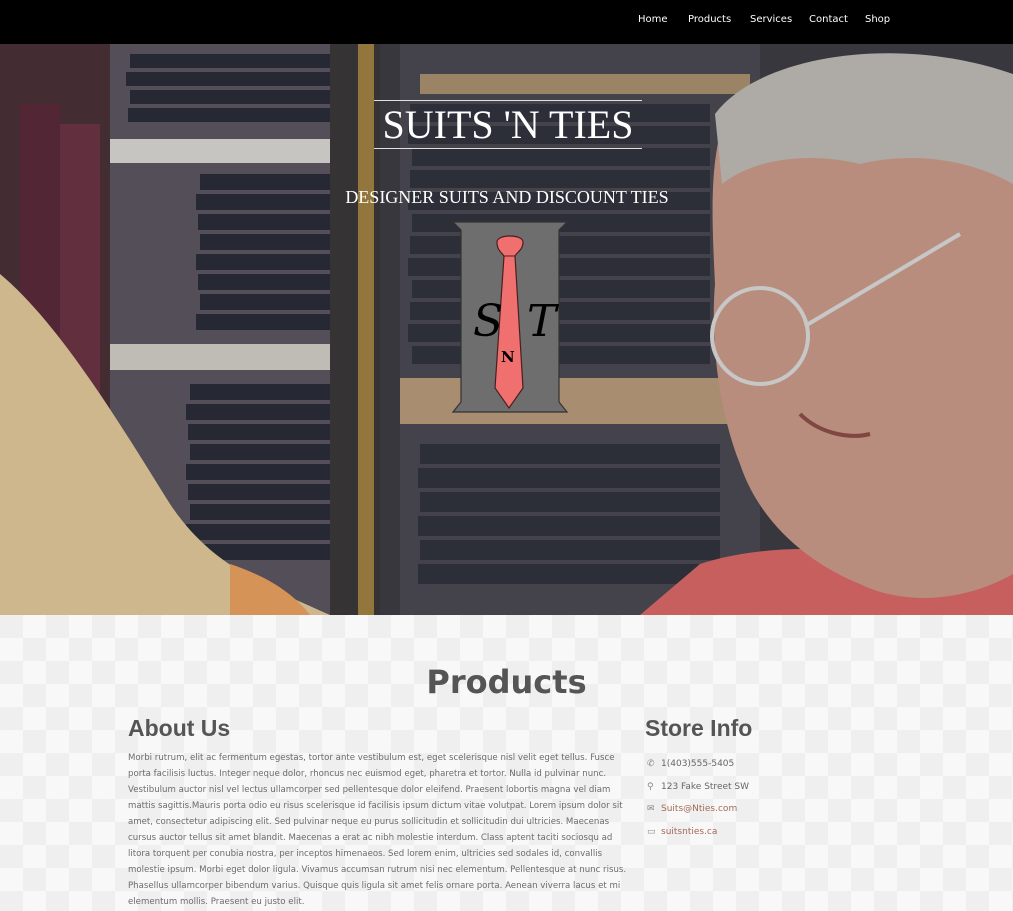 The image size is (1013, 911). Describe the element at coordinates (179, 728) in the screenshot. I see `about-heading: About Us` at that location.